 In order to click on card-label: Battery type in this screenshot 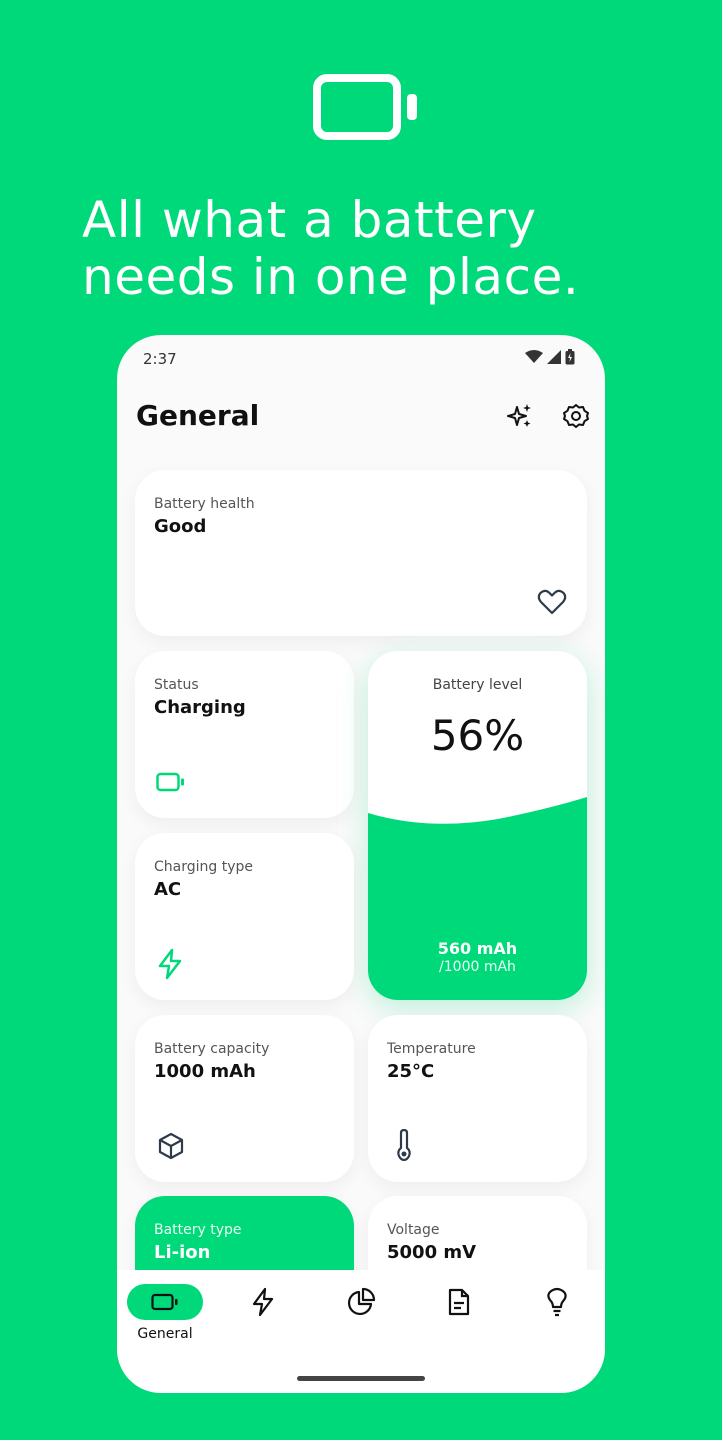, I will do `click(198, 1230)`.